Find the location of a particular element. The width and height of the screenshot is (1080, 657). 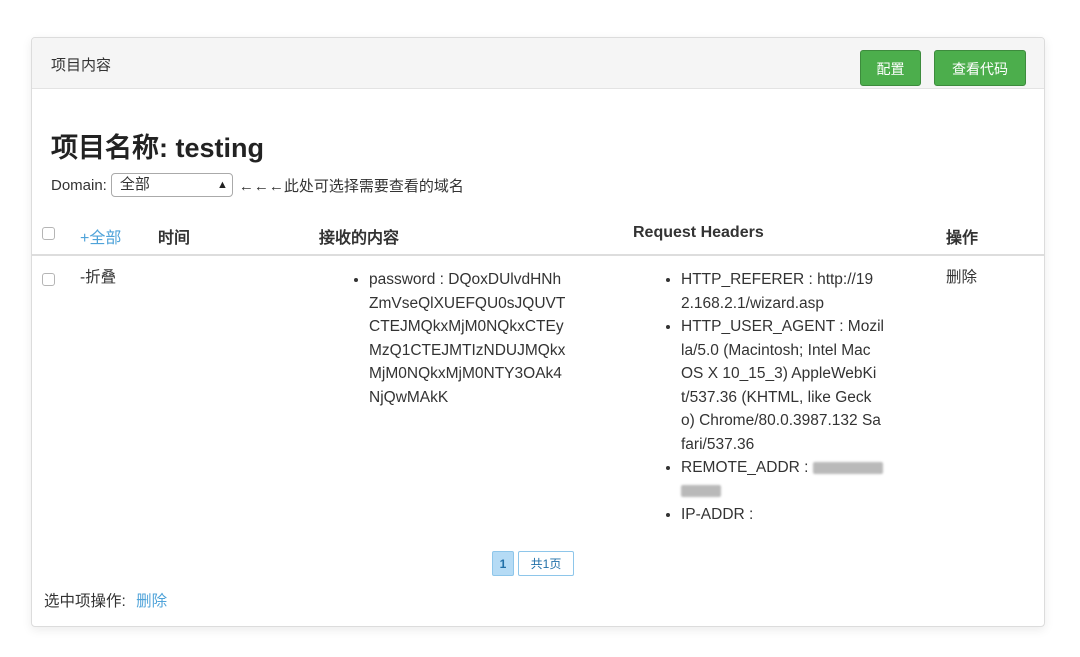

select-arrows-icon: ▲ is located at coordinates (222, 185).